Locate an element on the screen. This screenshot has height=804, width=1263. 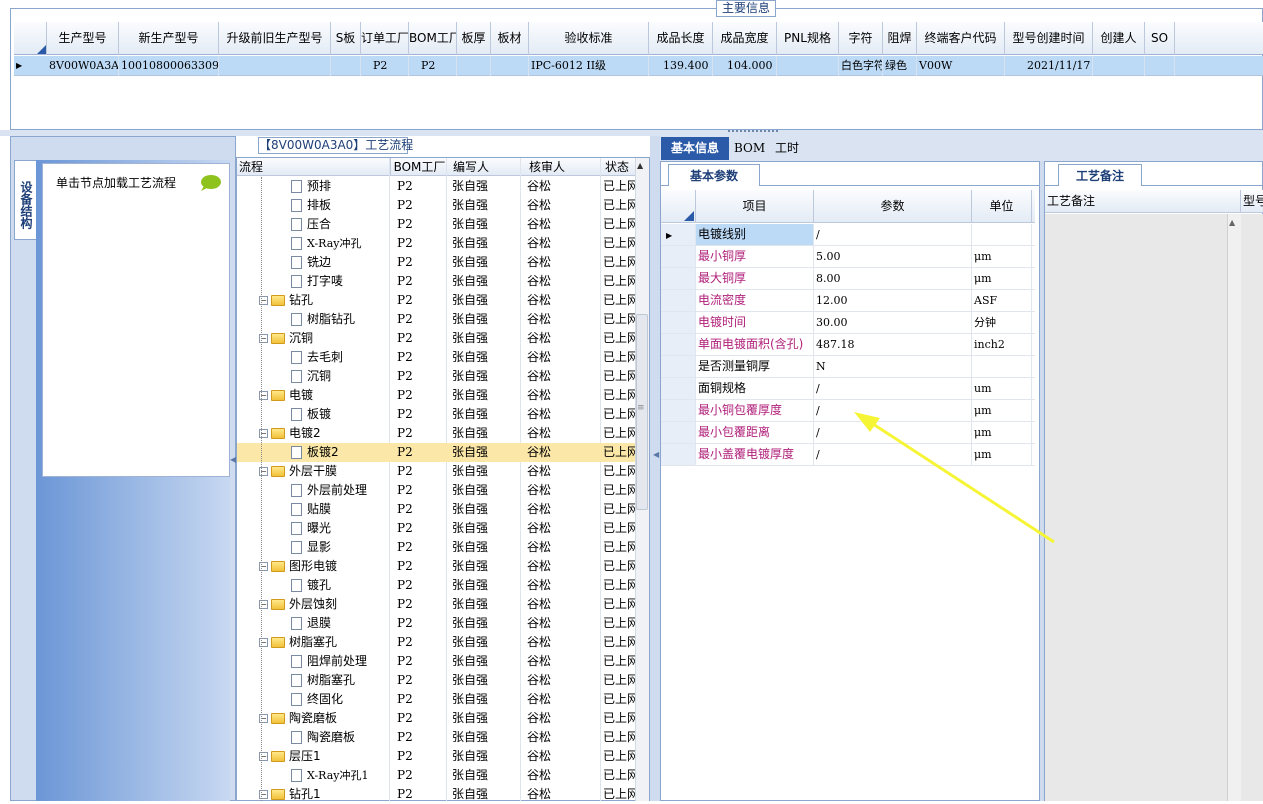
top-cell-10: 104.000 is located at coordinates (745, 66).